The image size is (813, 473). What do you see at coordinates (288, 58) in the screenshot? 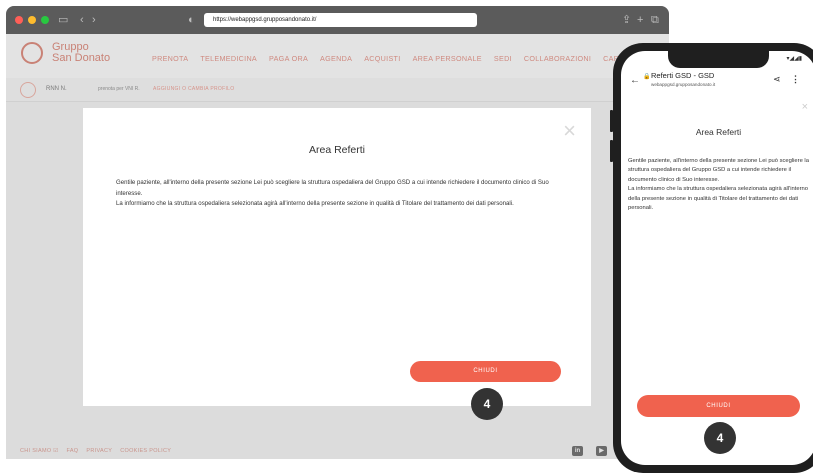
I see `nav-paga-ora: PAGA ORA` at bounding box center [288, 58].